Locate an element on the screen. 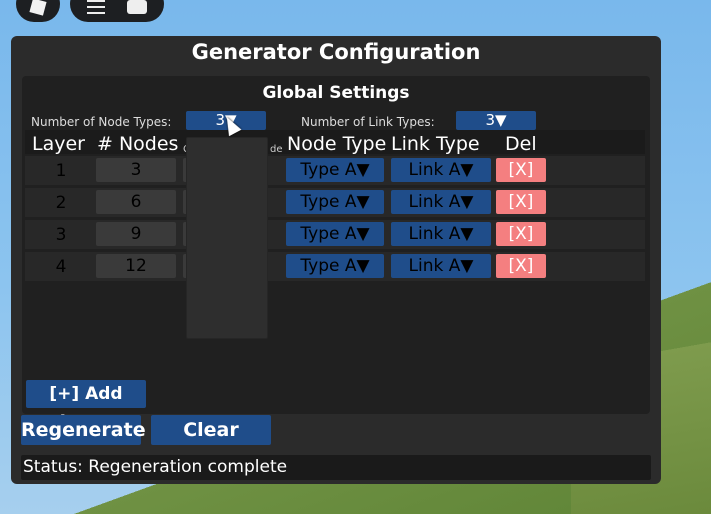  section-title: Global Settings is located at coordinates (336, 93).